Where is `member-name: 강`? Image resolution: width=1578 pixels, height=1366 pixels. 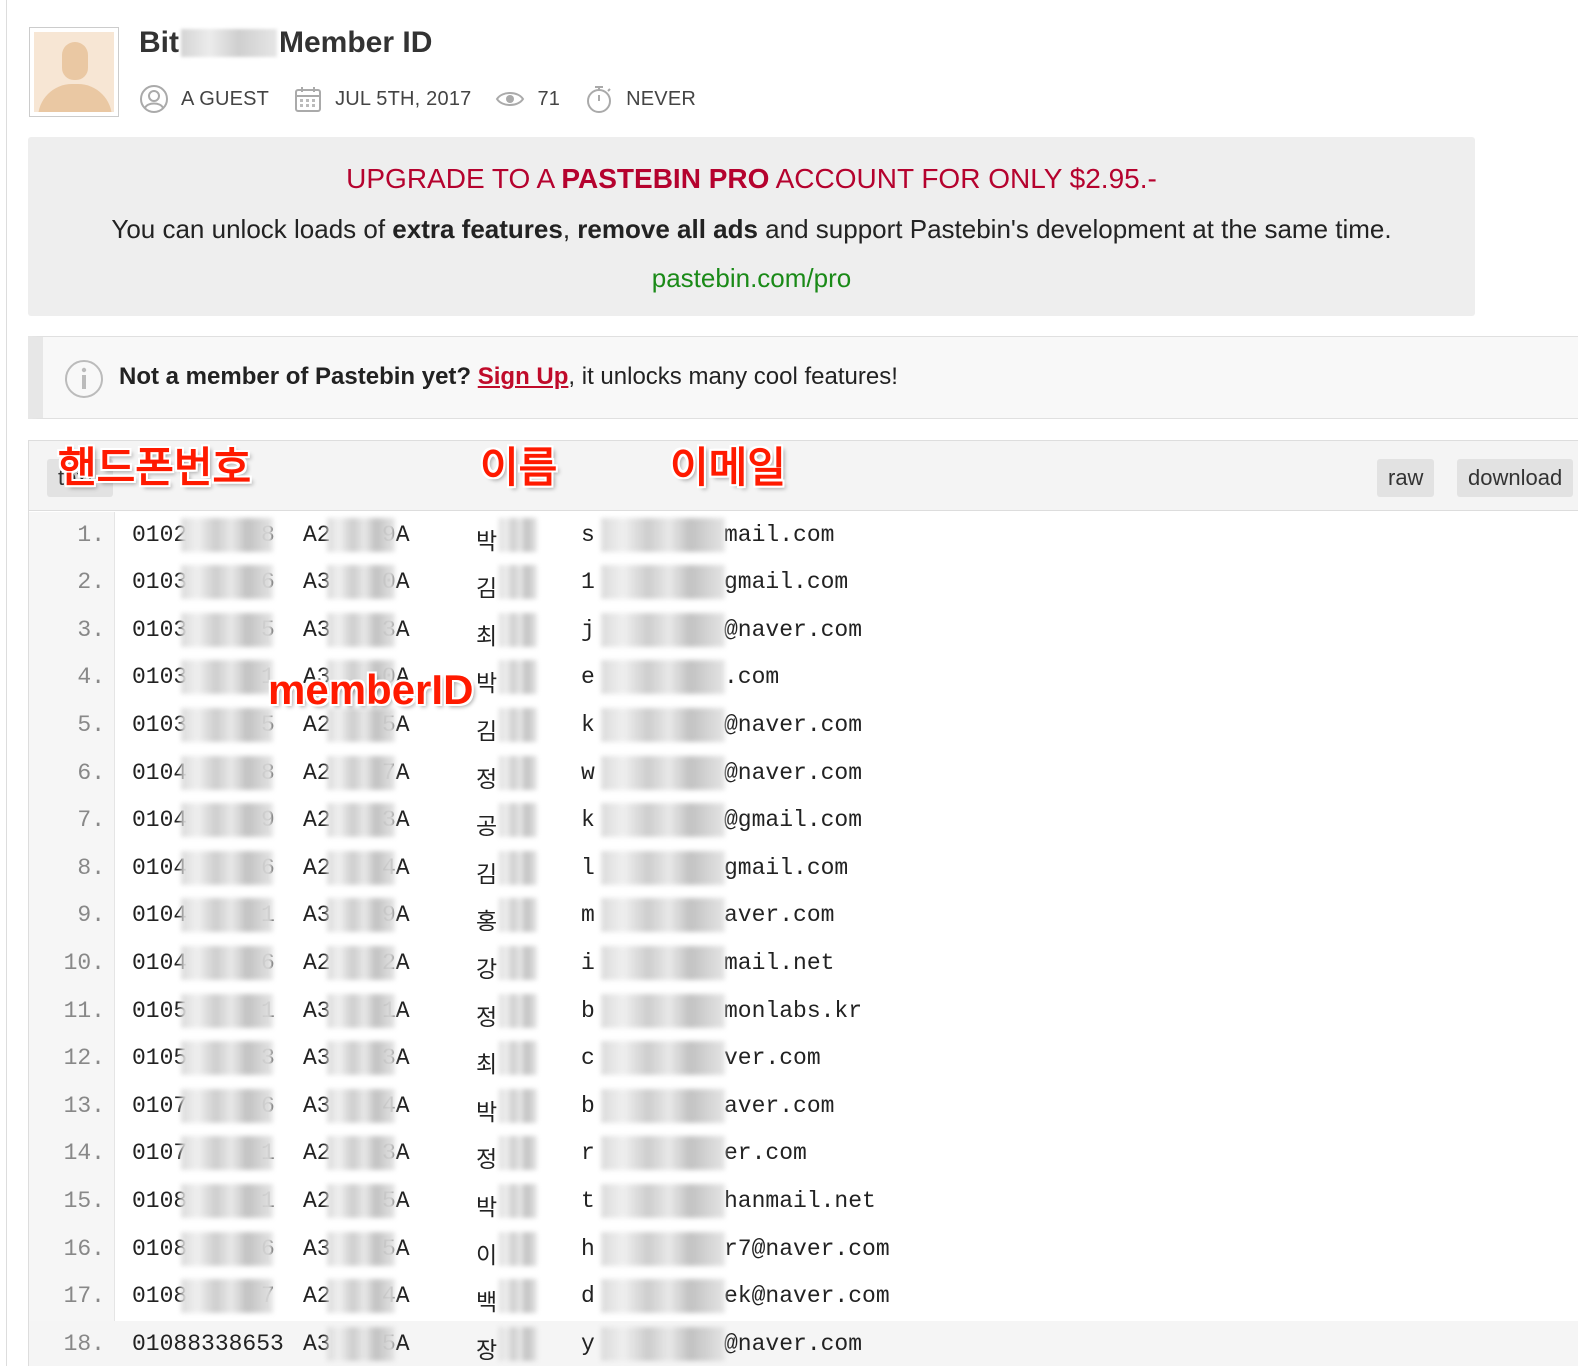 member-name: 강 is located at coordinates (487, 970).